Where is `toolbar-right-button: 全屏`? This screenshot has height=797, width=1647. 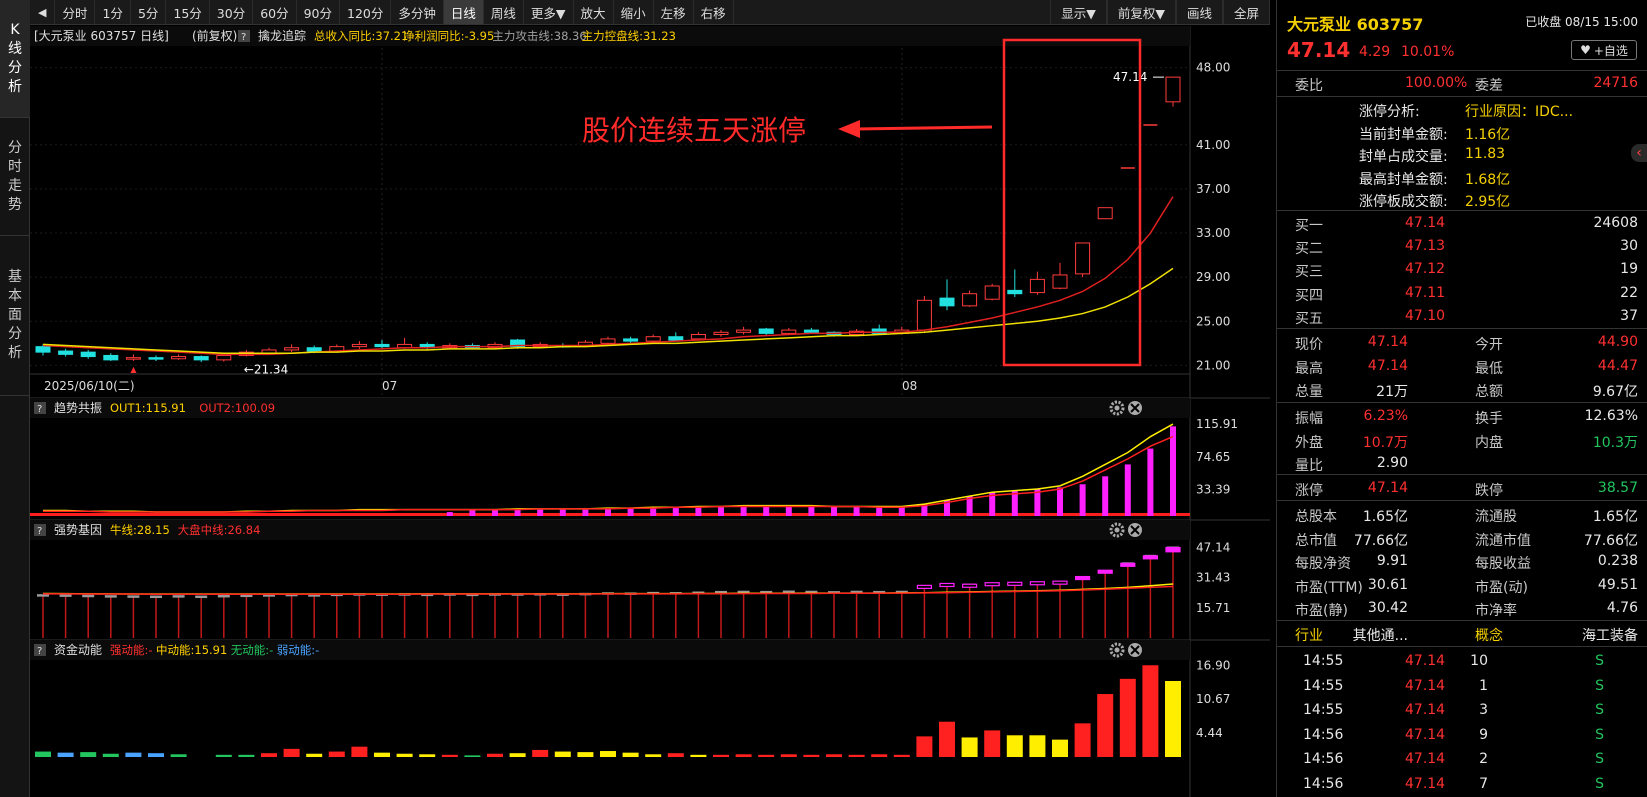
toolbar-right-button: 全屏 is located at coordinates (1246, 12).